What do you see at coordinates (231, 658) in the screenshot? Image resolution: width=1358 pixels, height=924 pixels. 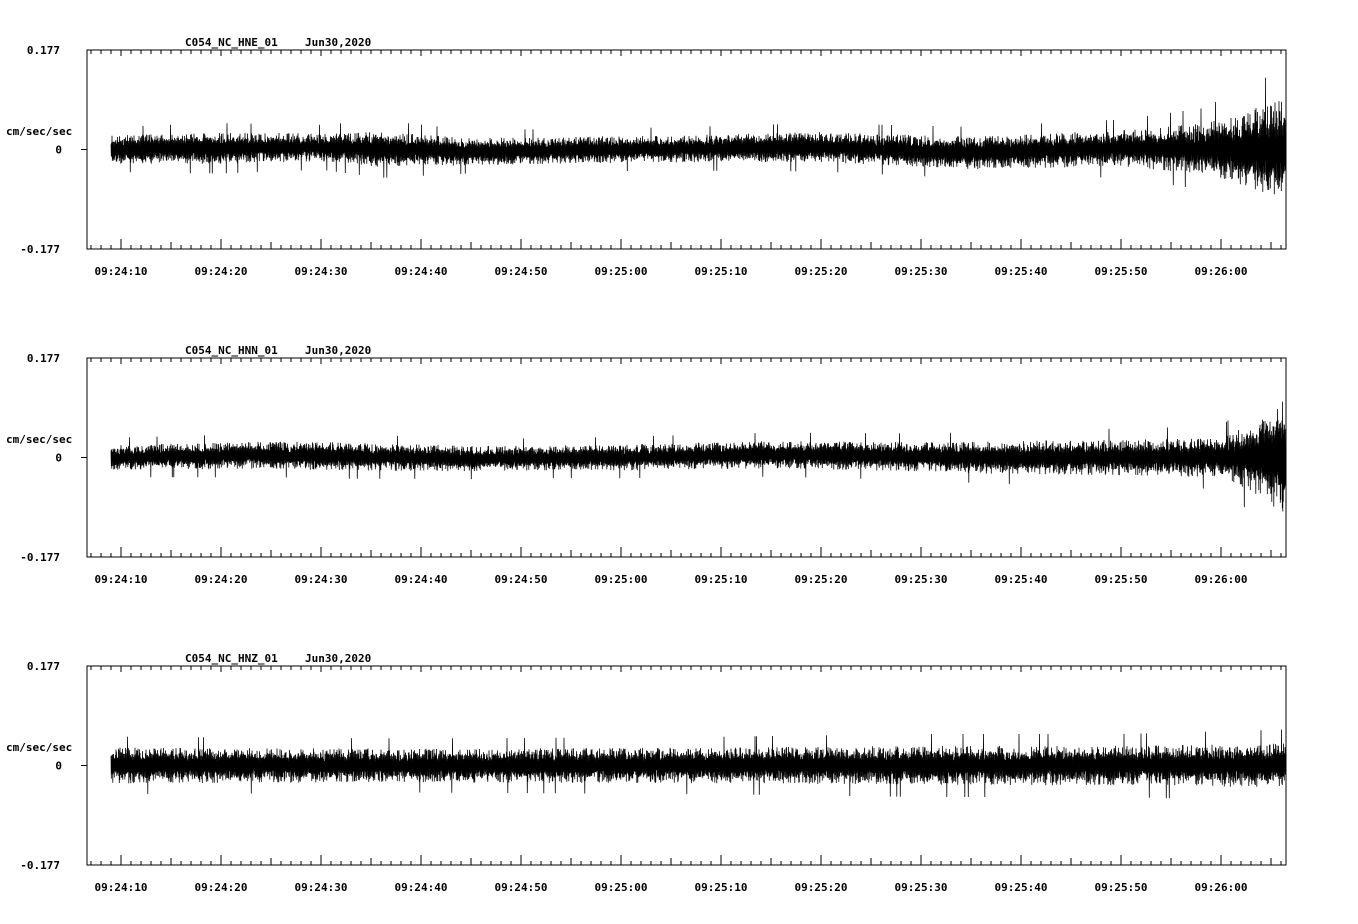 I see `panel-title: C054_NC_HNZ_01` at bounding box center [231, 658].